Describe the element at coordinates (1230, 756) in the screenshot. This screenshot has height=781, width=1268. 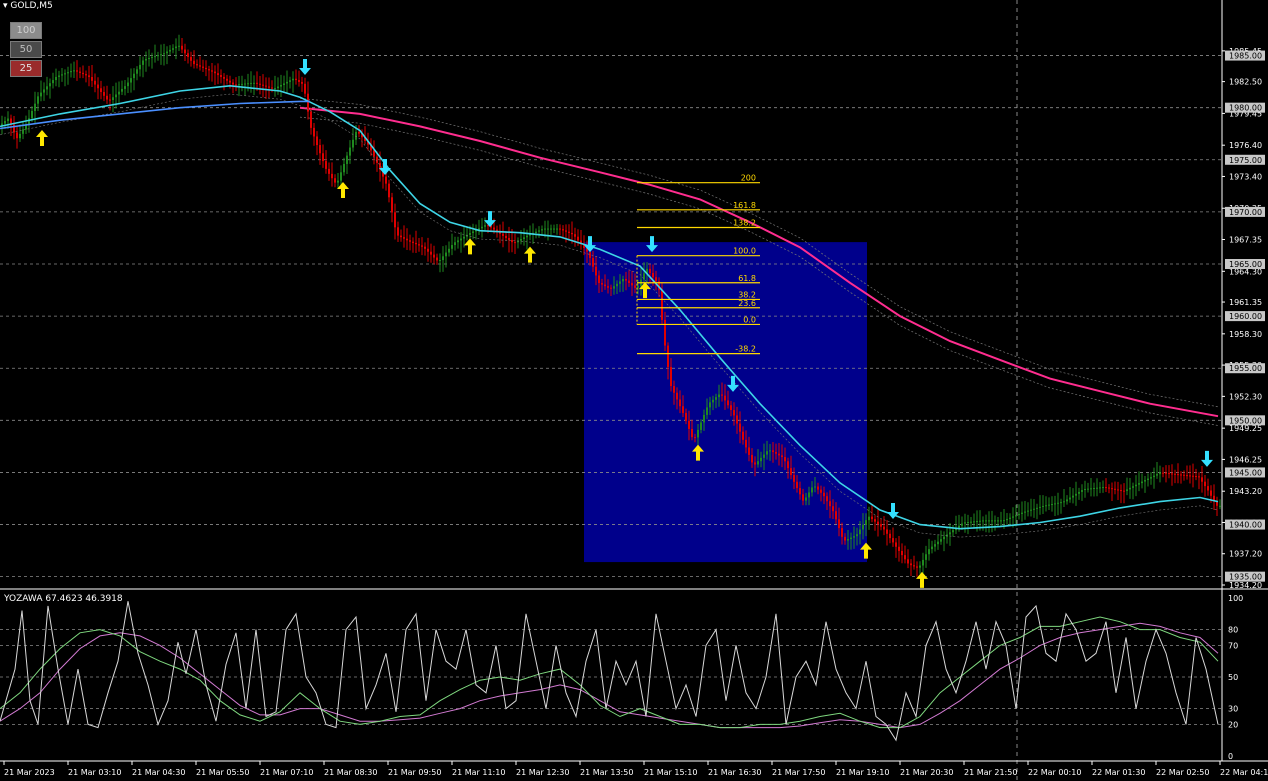
I see `osc-tick-label: 0` at that location.